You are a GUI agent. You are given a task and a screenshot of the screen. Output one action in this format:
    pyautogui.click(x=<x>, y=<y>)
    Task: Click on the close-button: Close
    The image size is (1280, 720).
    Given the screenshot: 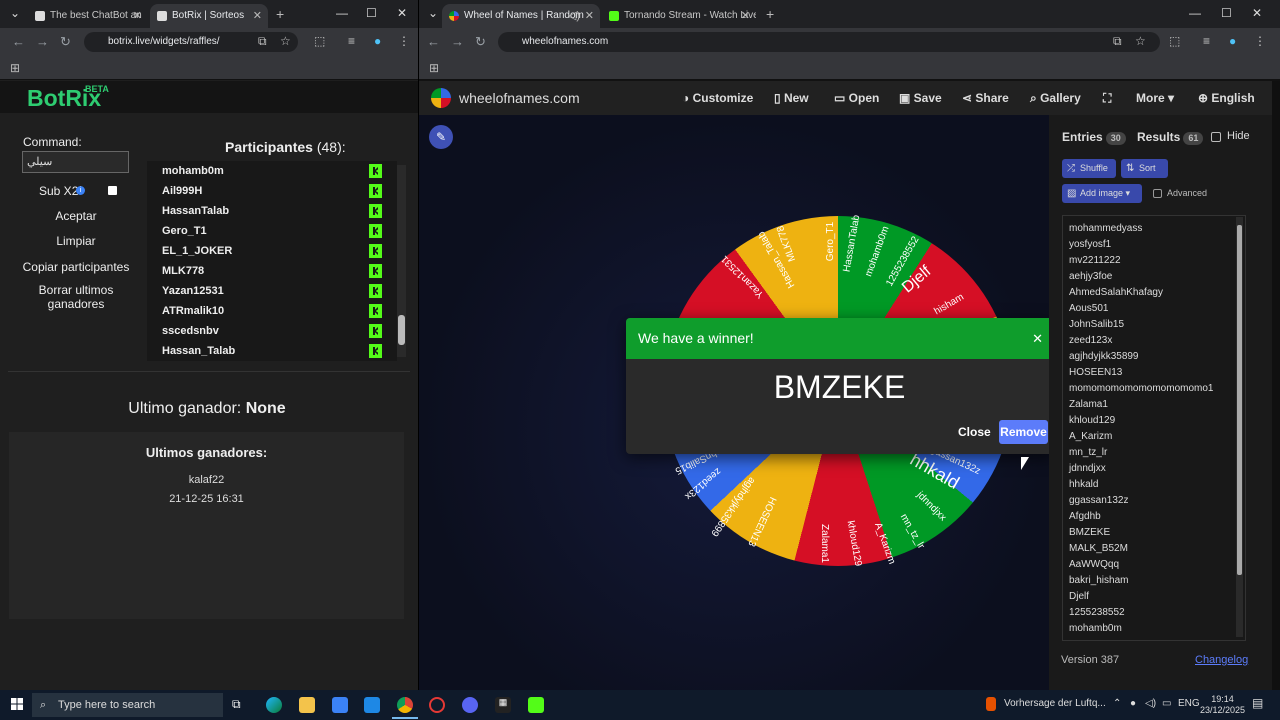 What is the action you would take?
    pyautogui.click(x=974, y=432)
    